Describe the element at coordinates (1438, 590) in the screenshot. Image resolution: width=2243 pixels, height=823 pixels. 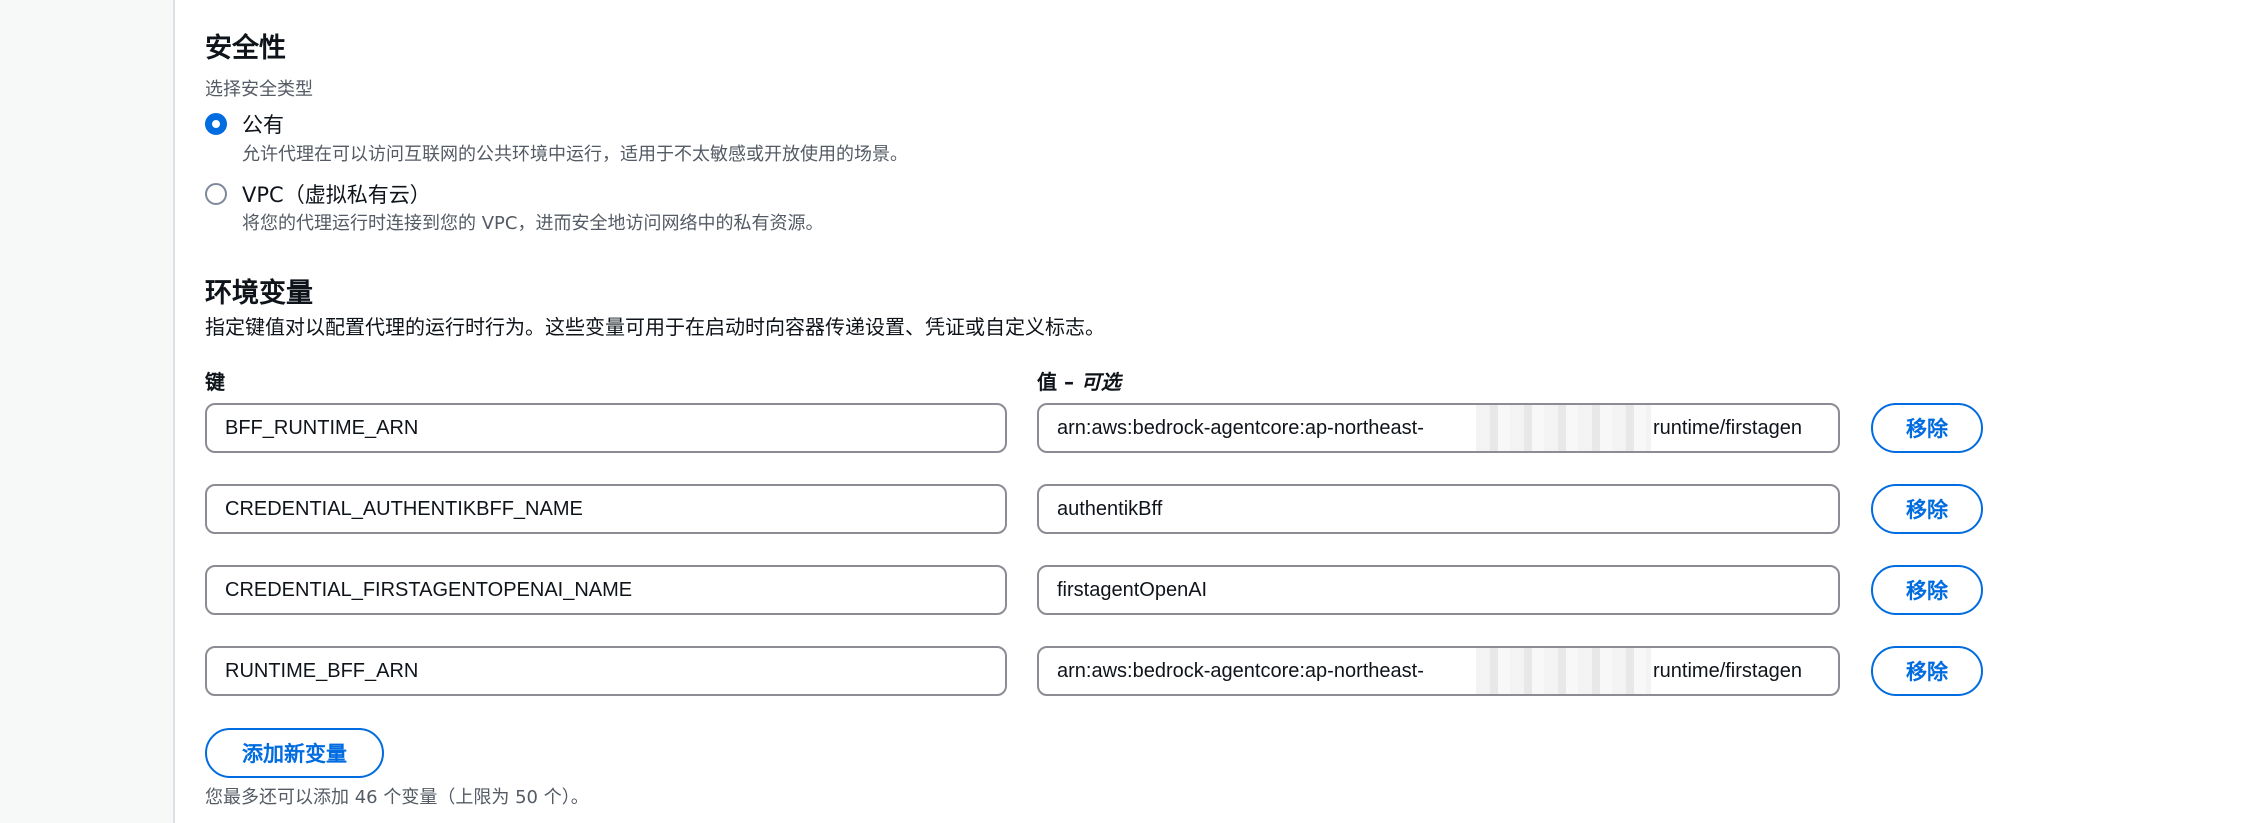
I see `env-value-input-3: firstagentOpenAI` at that location.